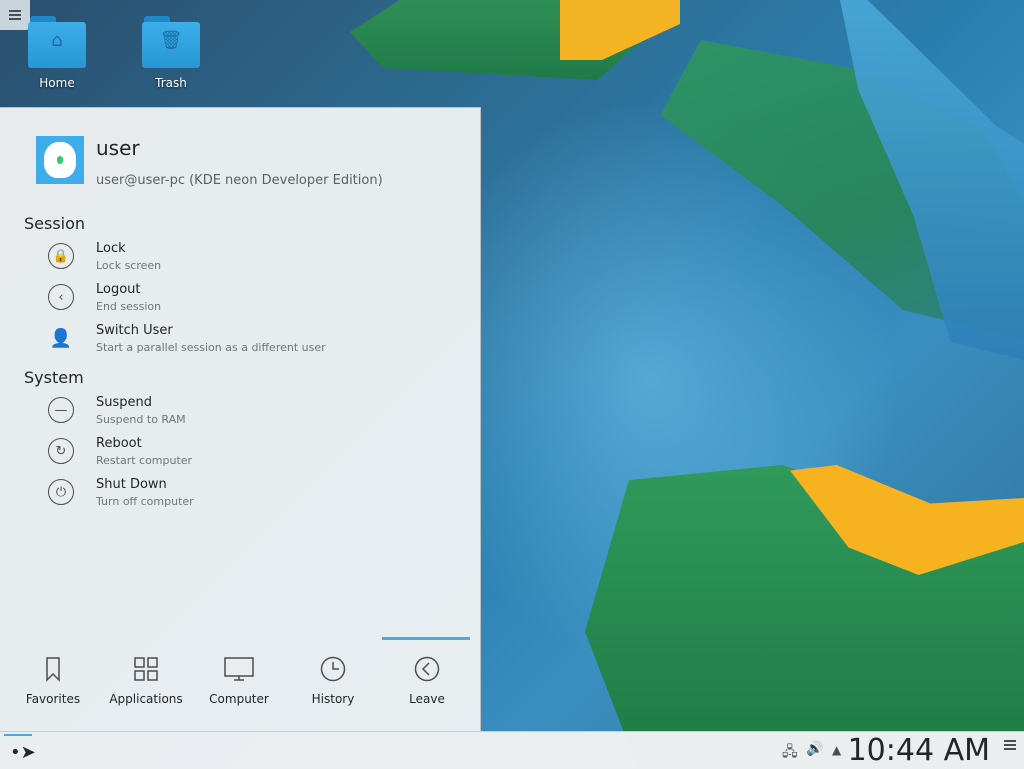 This screenshot has width=1024, height=769. I want to click on desktop-icon-label: Home, so click(57, 83).